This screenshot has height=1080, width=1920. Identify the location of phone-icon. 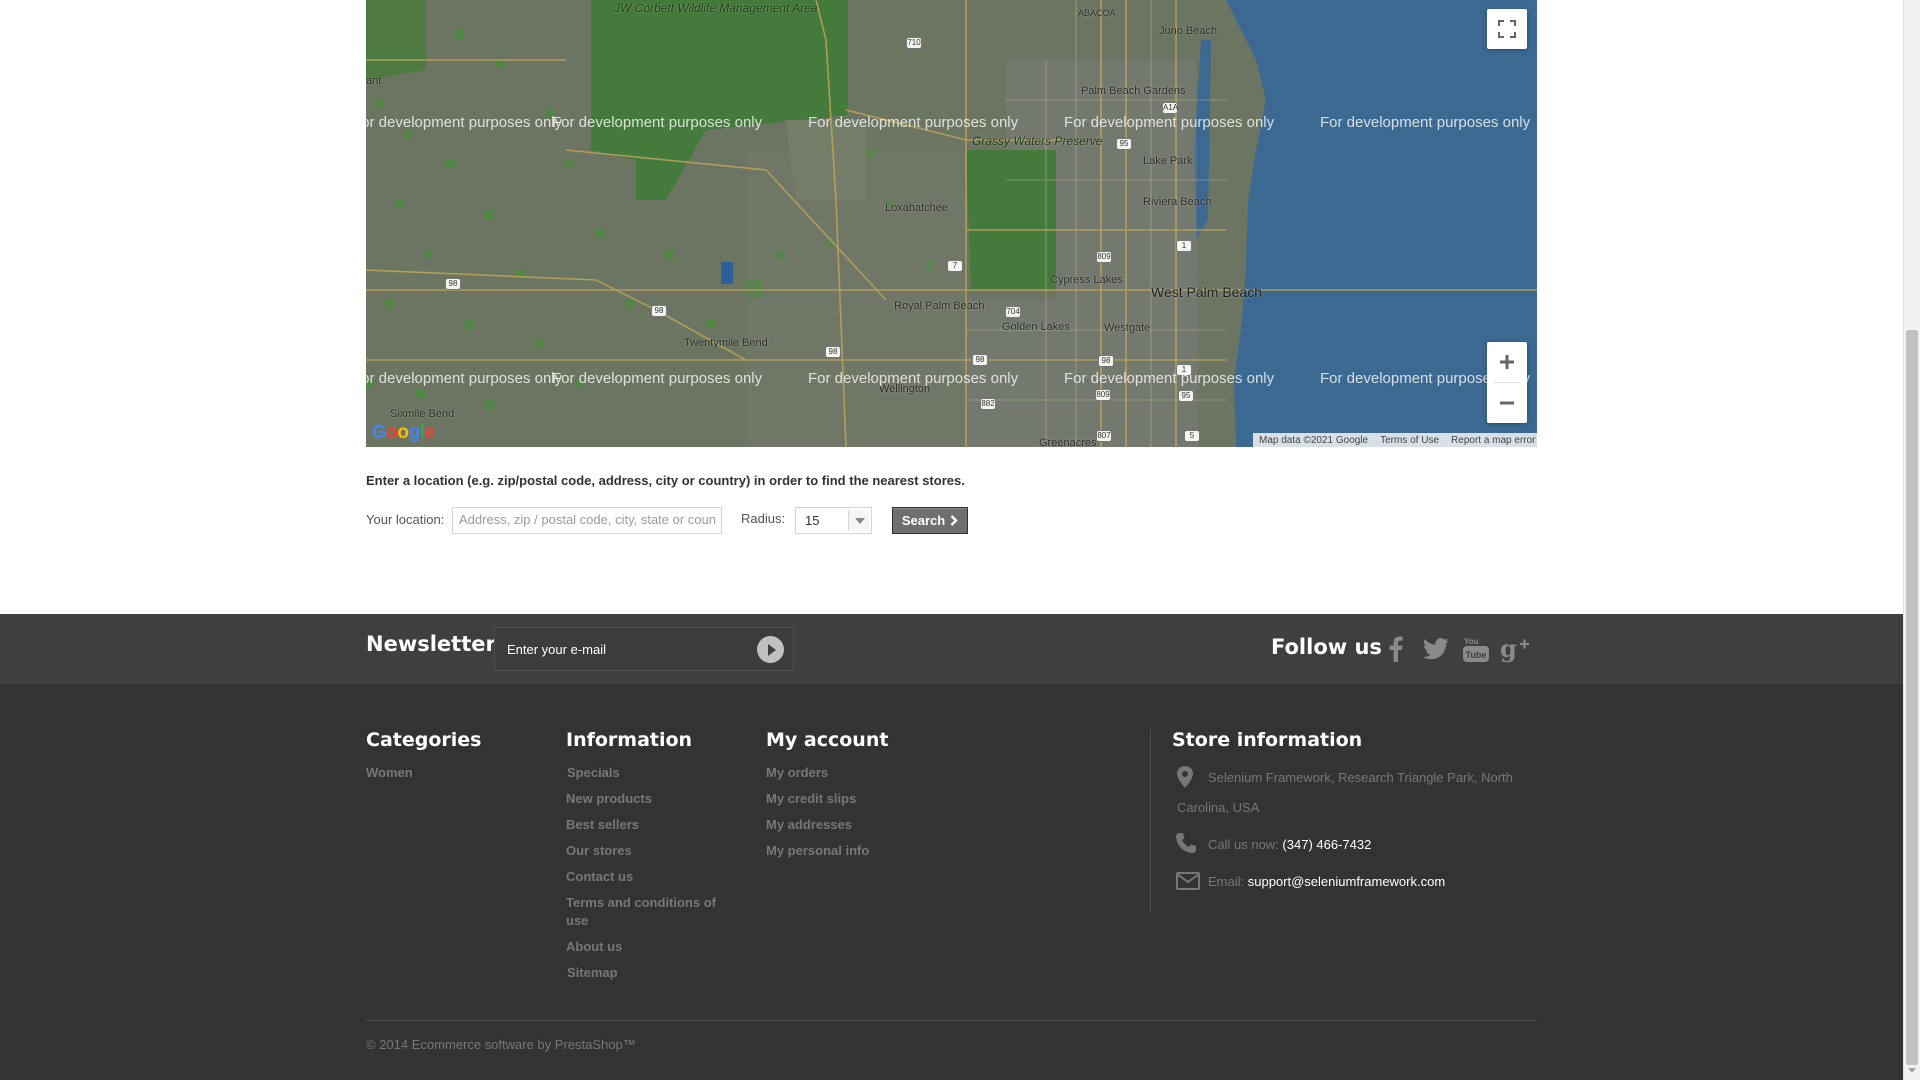
(1186, 843).